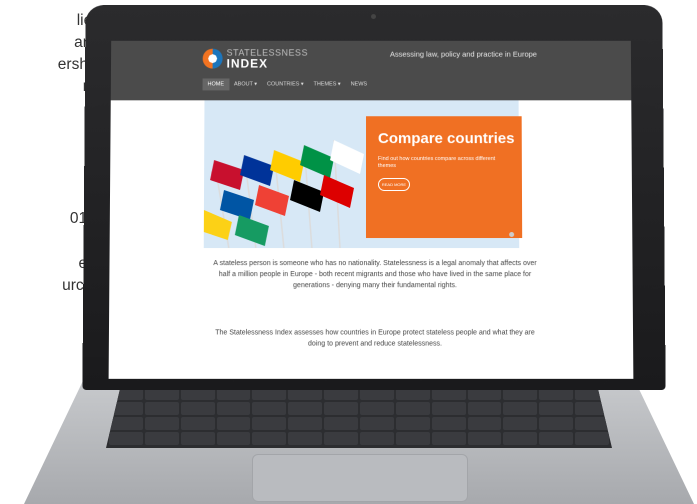 Image resolution: width=697 pixels, height=504 pixels. Describe the element at coordinates (243, 84) in the screenshot. I see `nav-about-label: ABOUT` at that location.